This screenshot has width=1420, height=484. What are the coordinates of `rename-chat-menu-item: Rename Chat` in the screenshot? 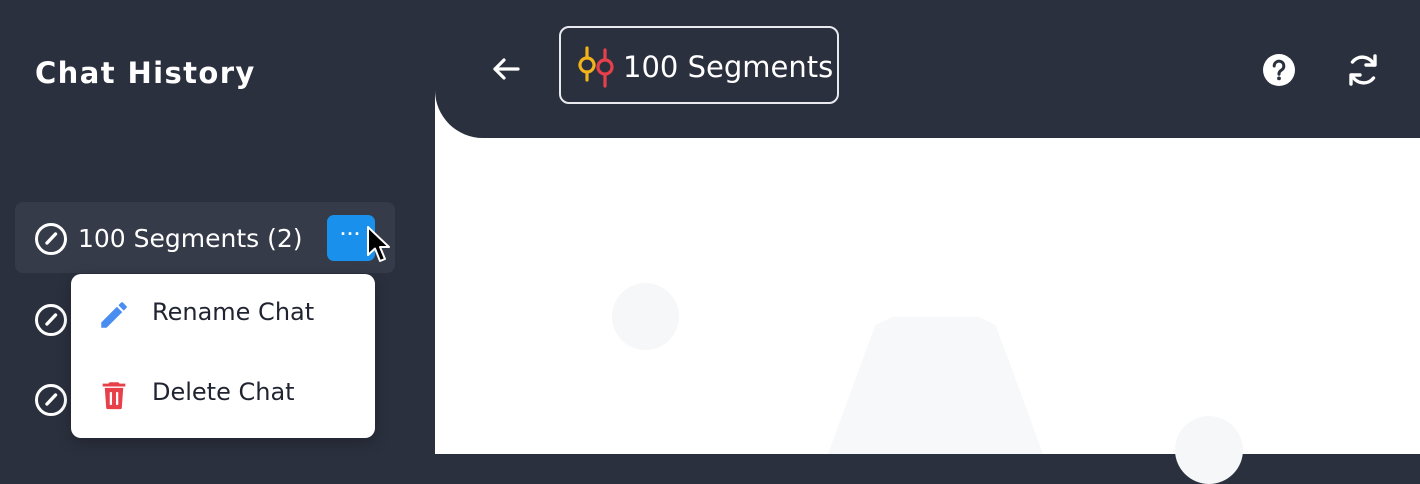 It's located at (223, 314).